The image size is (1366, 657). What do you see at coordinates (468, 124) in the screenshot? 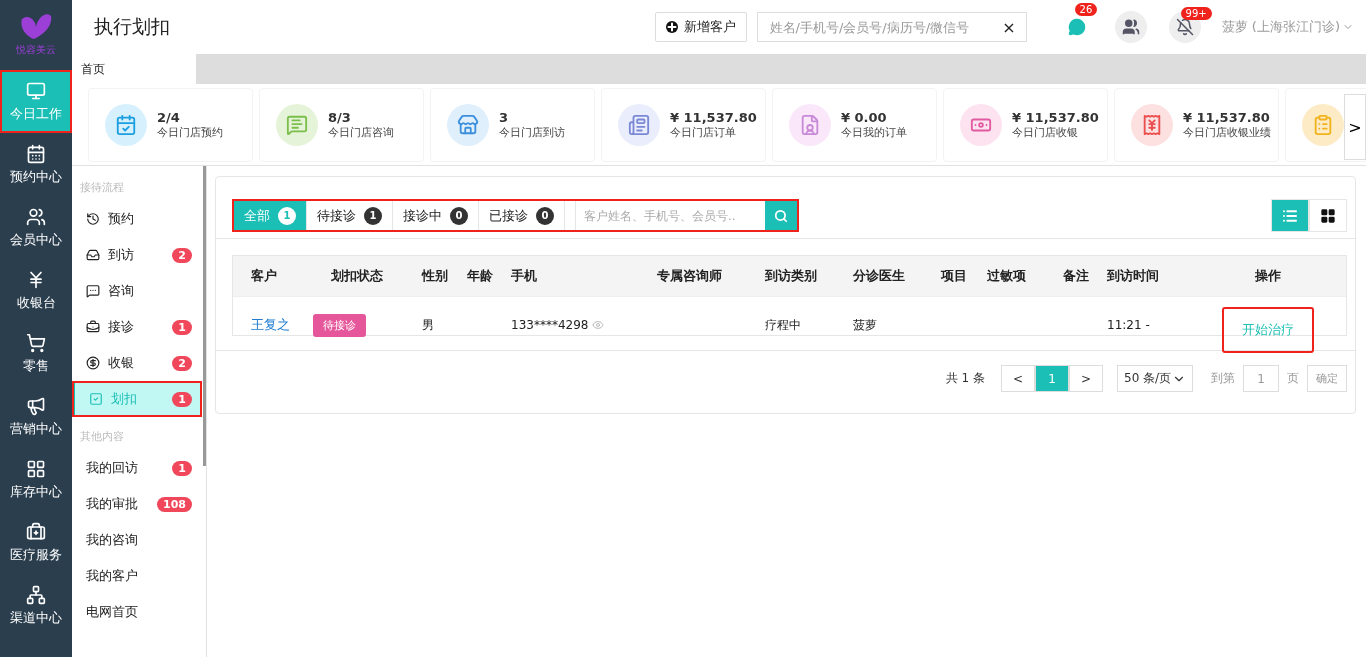
I see `store-icon` at bounding box center [468, 124].